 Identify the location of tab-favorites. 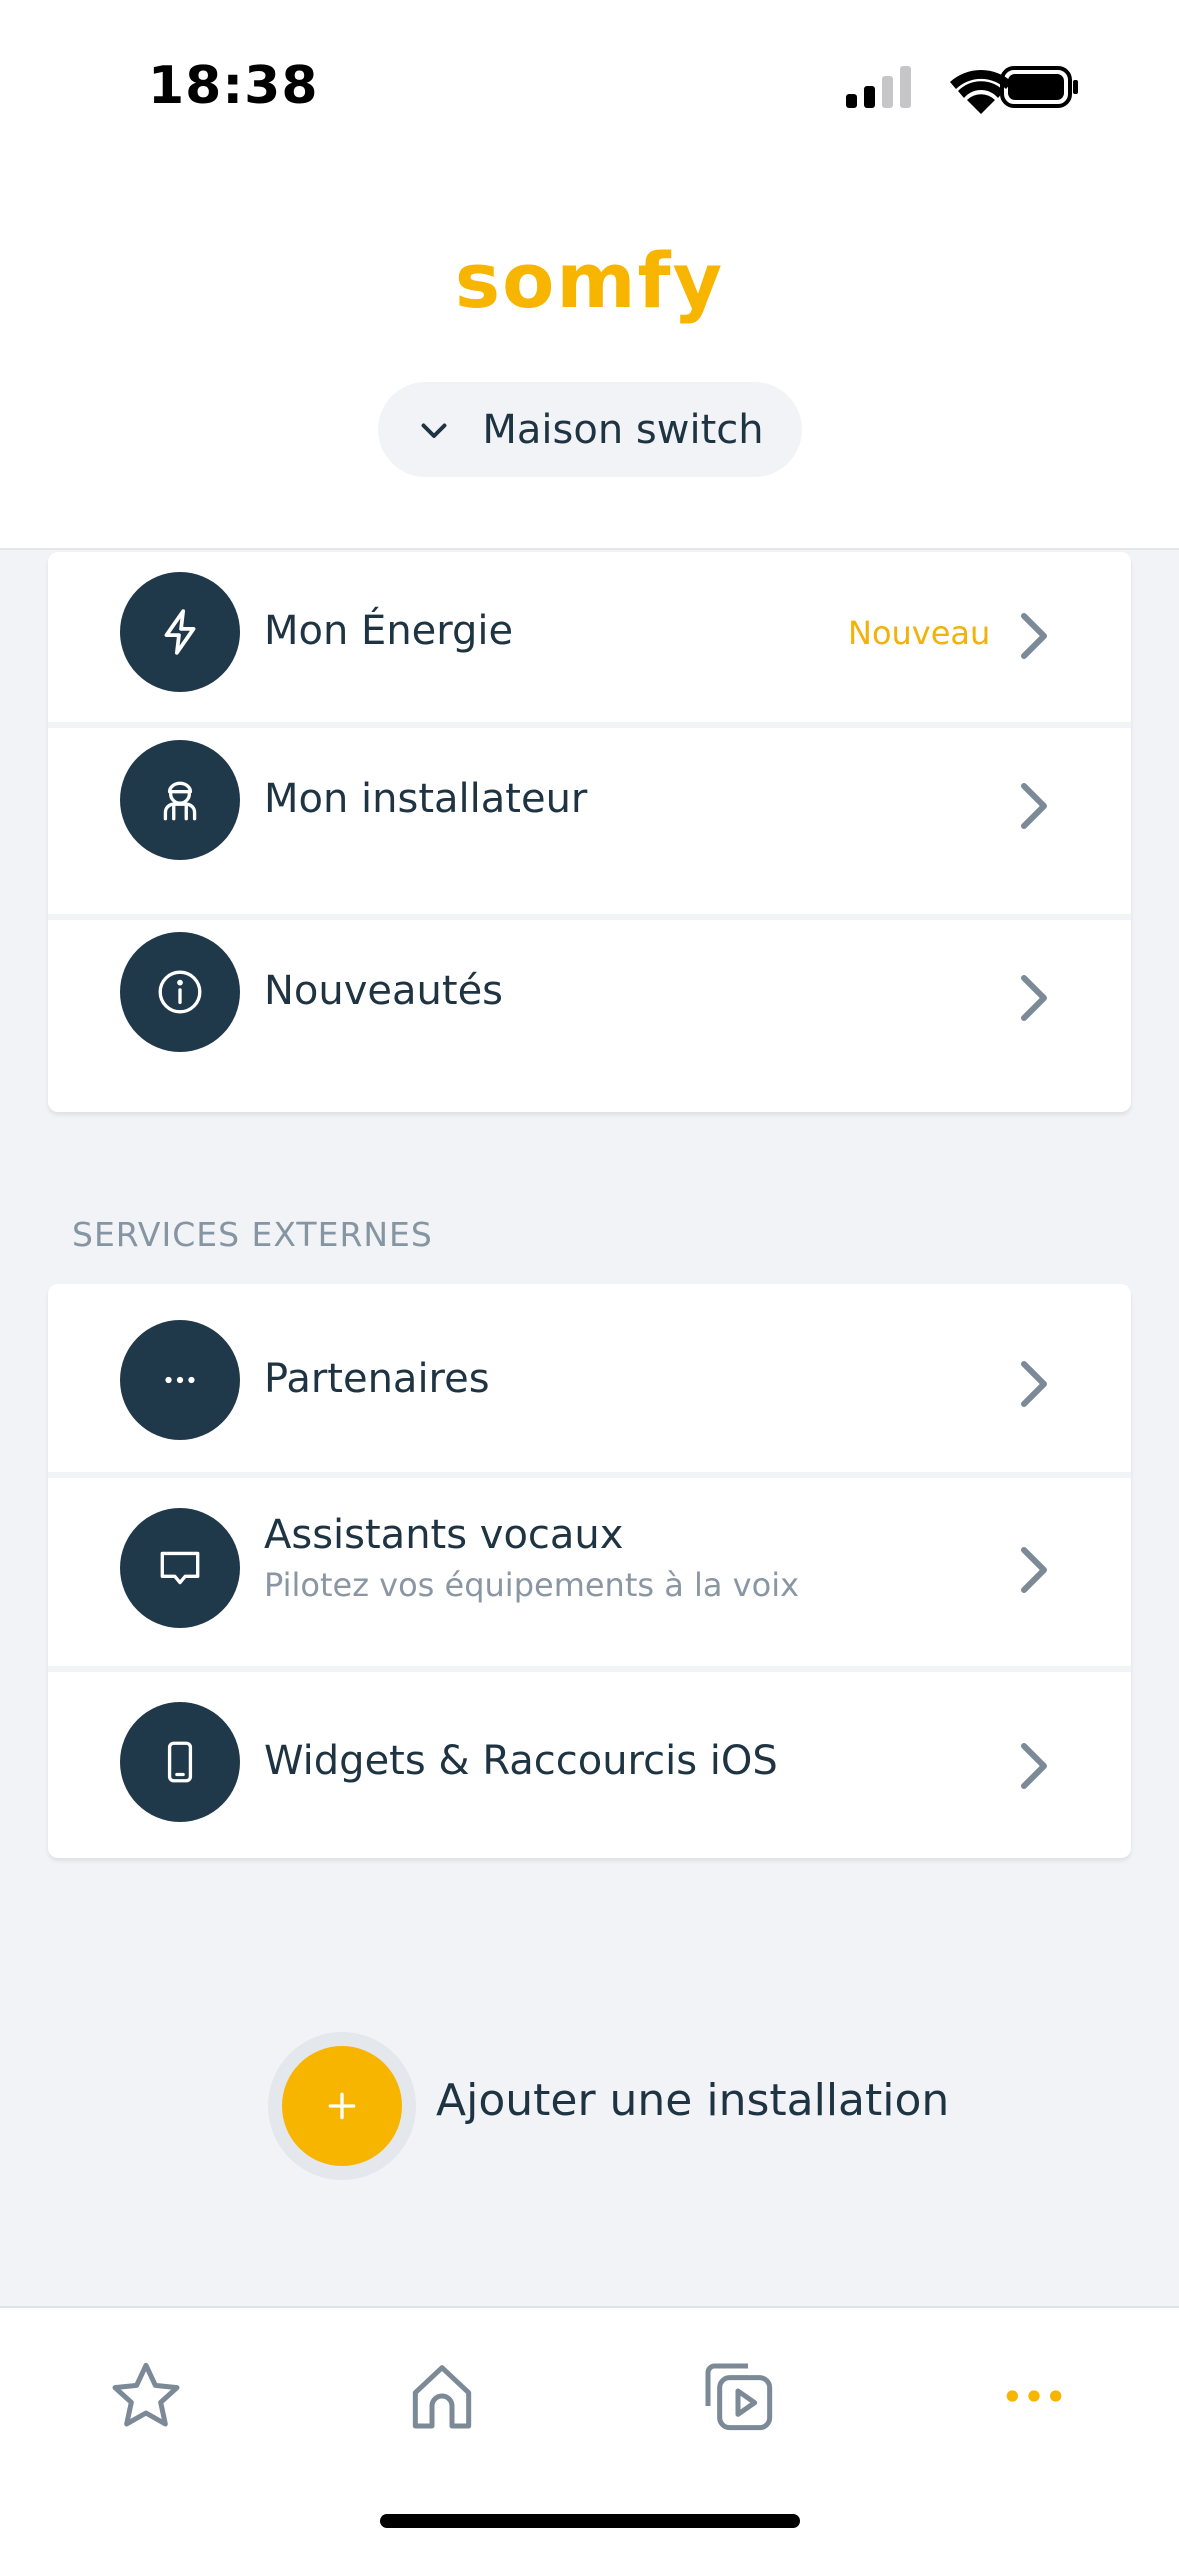
(146, 2396).